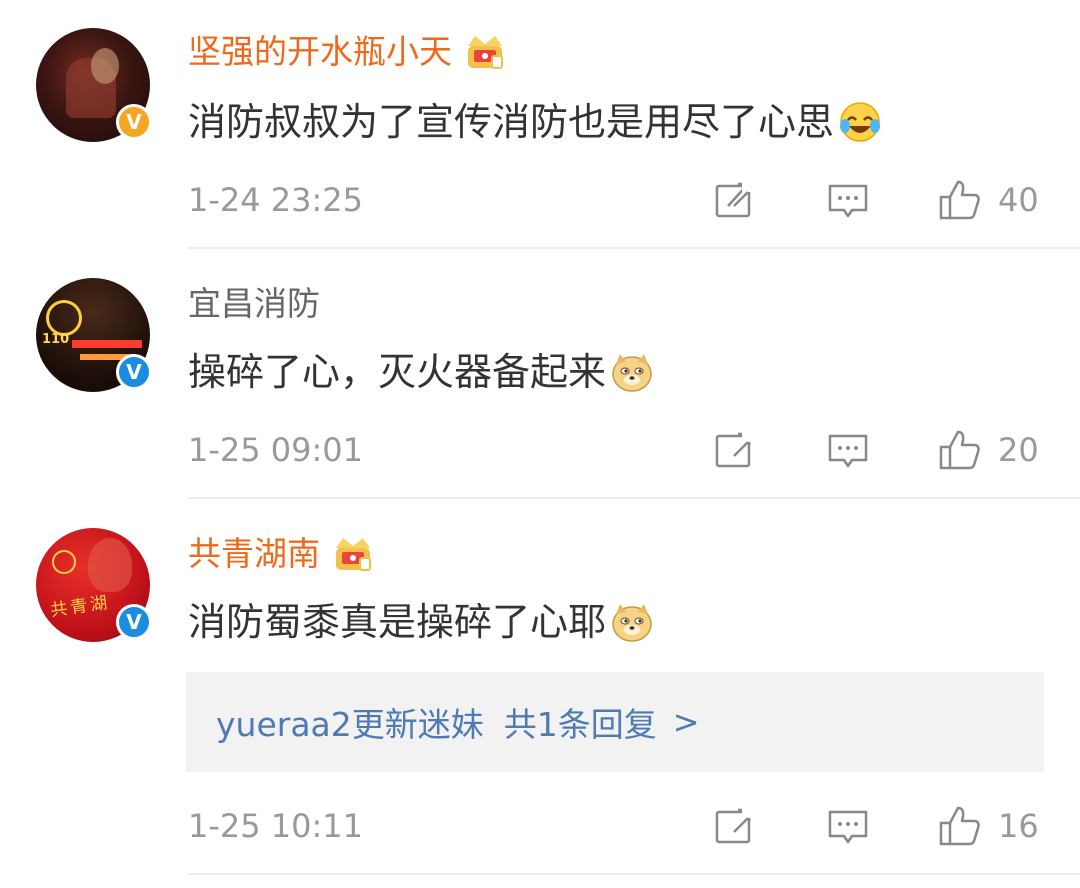 The width and height of the screenshot is (1080, 888). I want to click on comment-meta: 1-25 09:01 20, so click(616, 450).